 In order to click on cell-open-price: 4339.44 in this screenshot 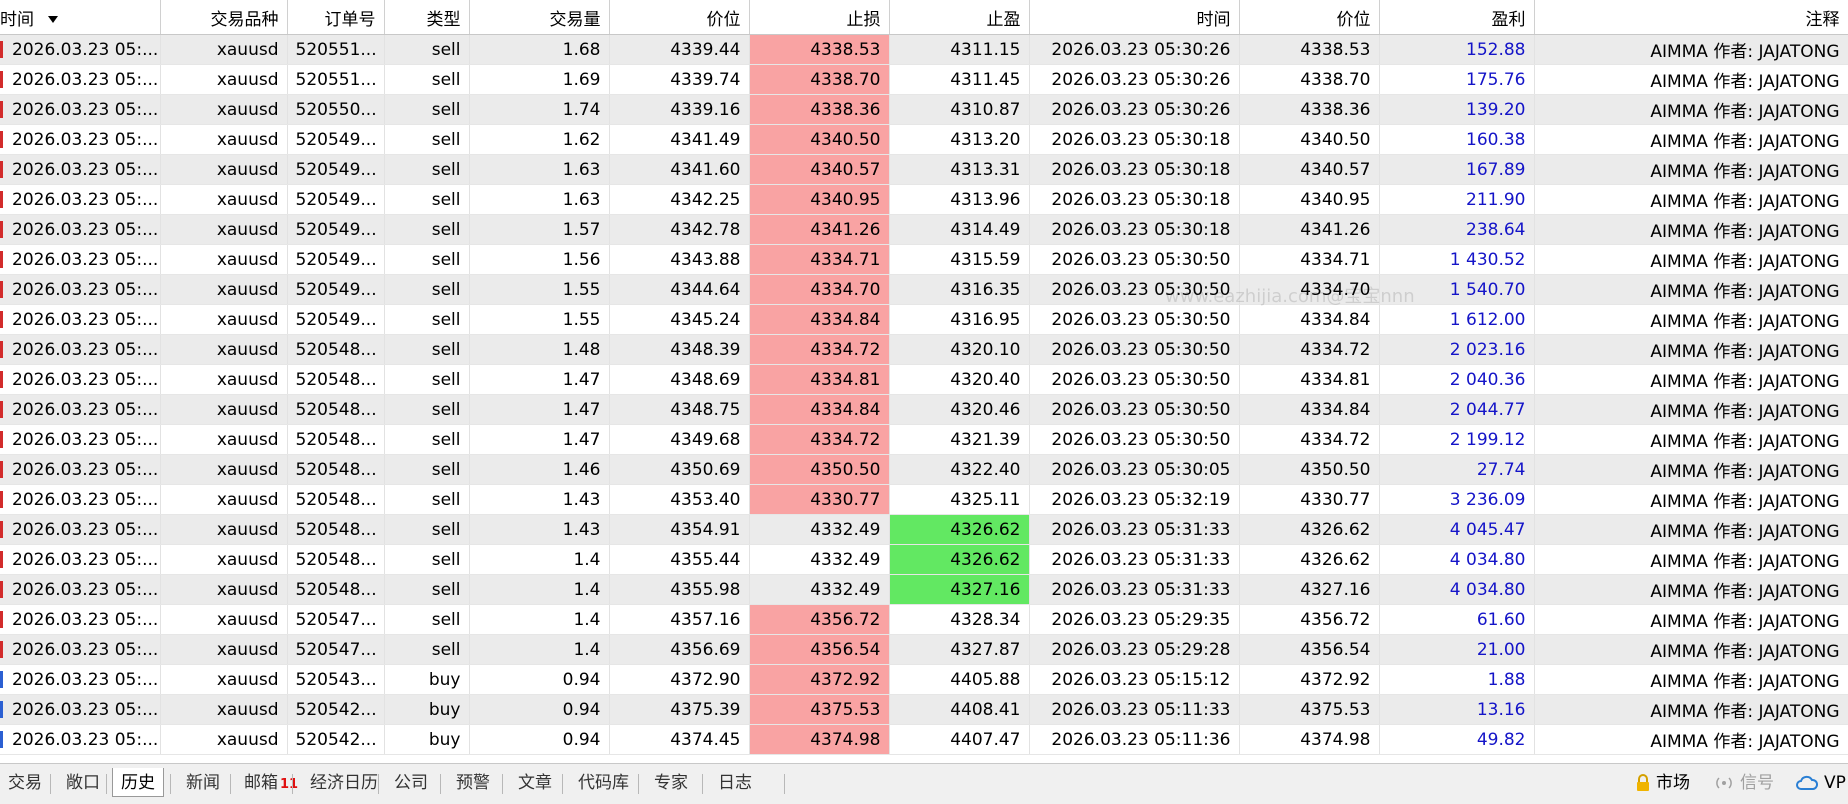, I will do `click(679, 49)`.